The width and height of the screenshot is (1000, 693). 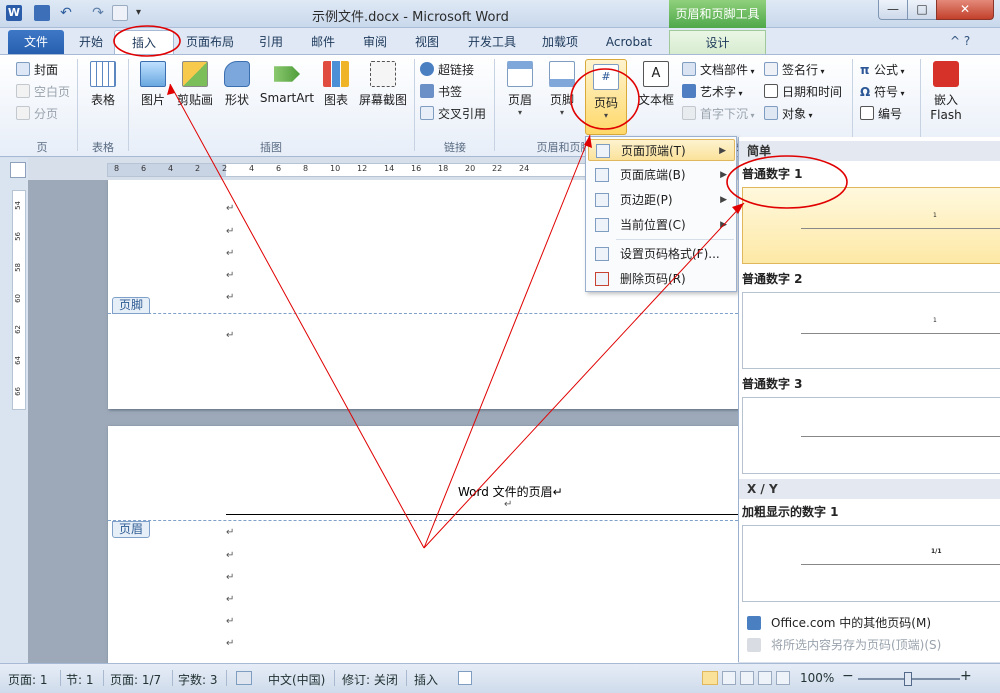 What do you see at coordinates (91, 42) in the screenshot?
I see `tab-home: 开始` at bounding box center [91, 42].